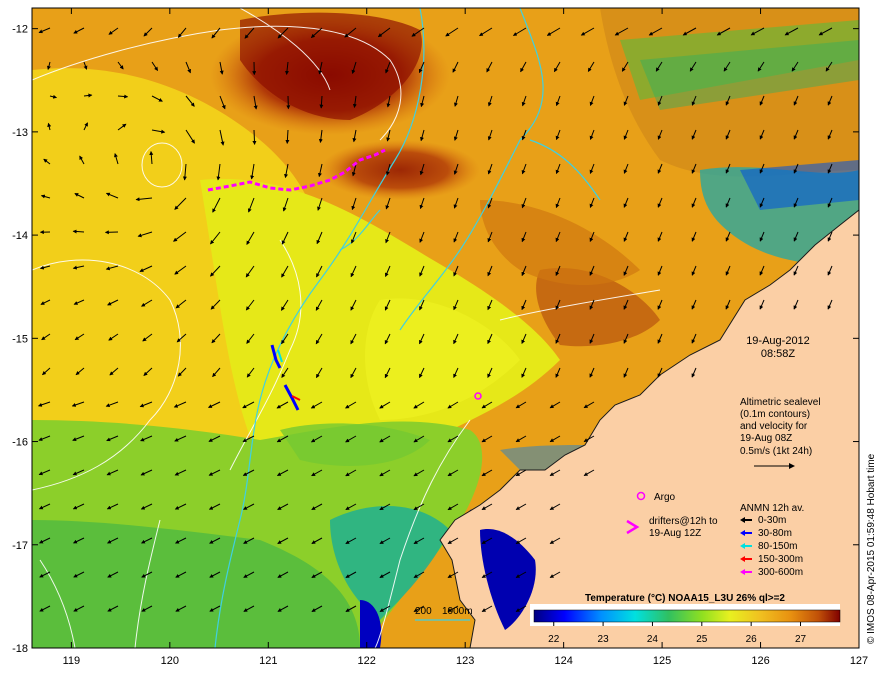 The width and height of the screenshot is (880, 680). What do you see at coordinates (675, 533) in the screenshot?
I see `drifters-line-2: 19-Aug 12Z` at bounding box center [675, 533].